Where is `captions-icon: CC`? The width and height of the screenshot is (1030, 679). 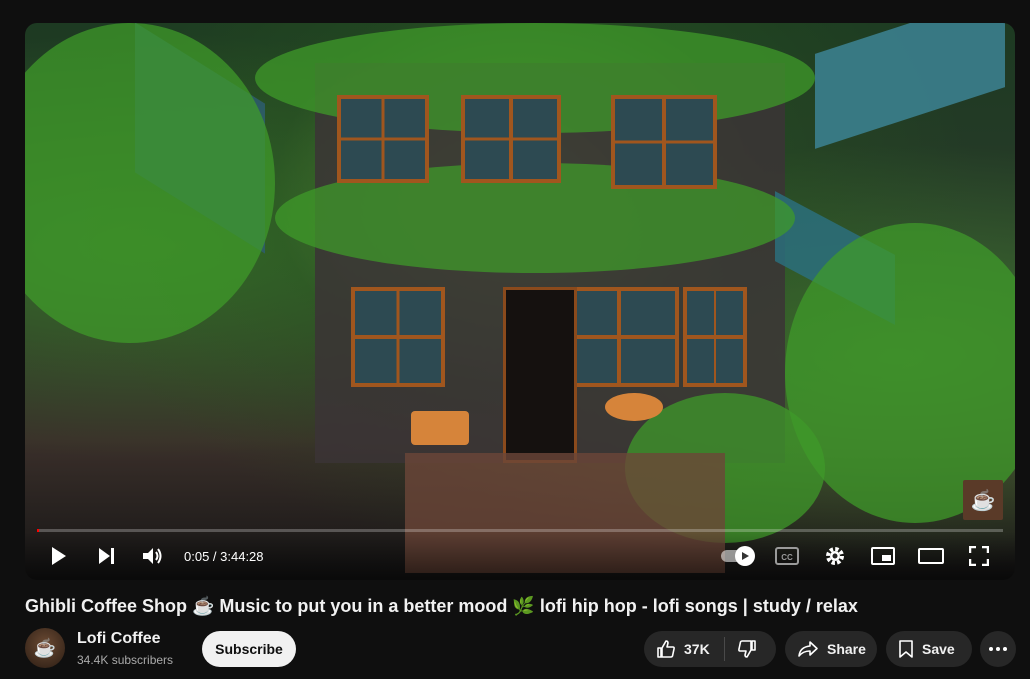 captions-icon: CC is located at coordinates (787, 556).